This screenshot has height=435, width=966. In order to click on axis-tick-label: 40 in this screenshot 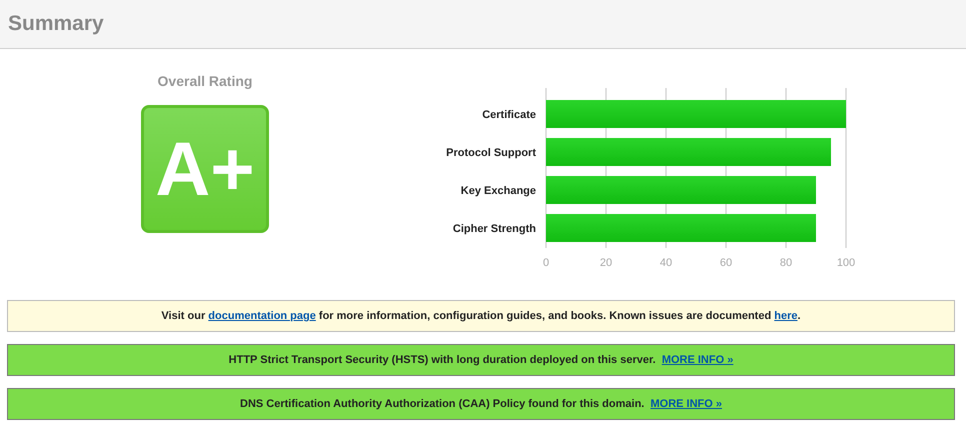, I will do `click(666, 263)`.